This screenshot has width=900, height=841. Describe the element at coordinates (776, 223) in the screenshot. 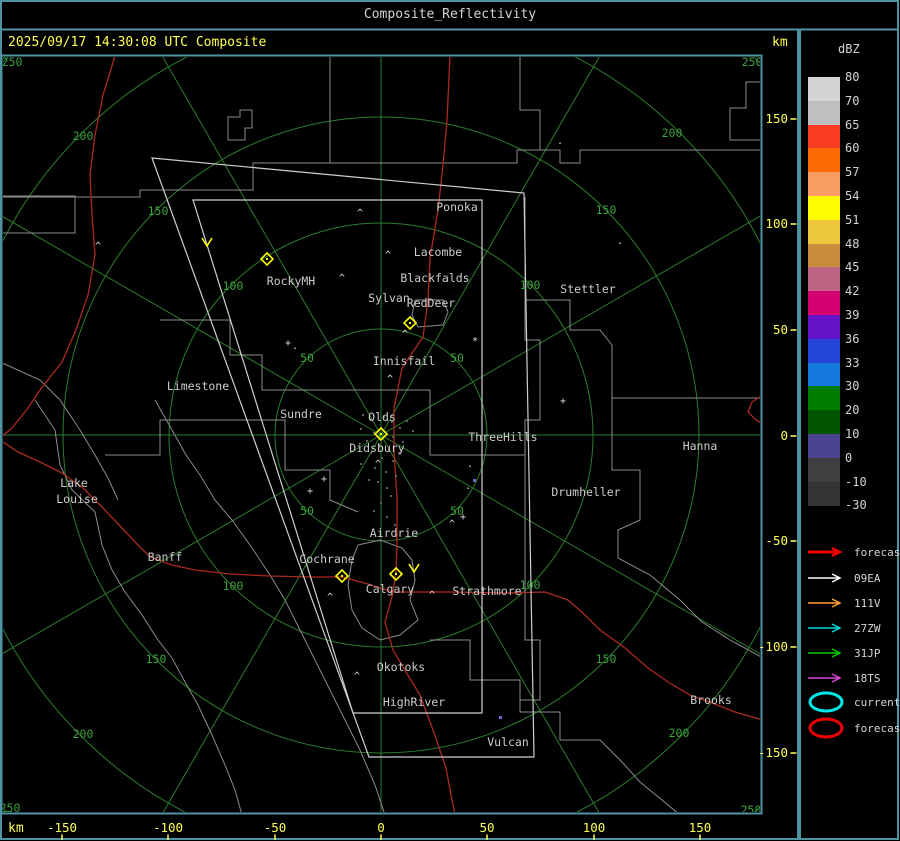

I see `right-axis-tick-label: 100` at that location.